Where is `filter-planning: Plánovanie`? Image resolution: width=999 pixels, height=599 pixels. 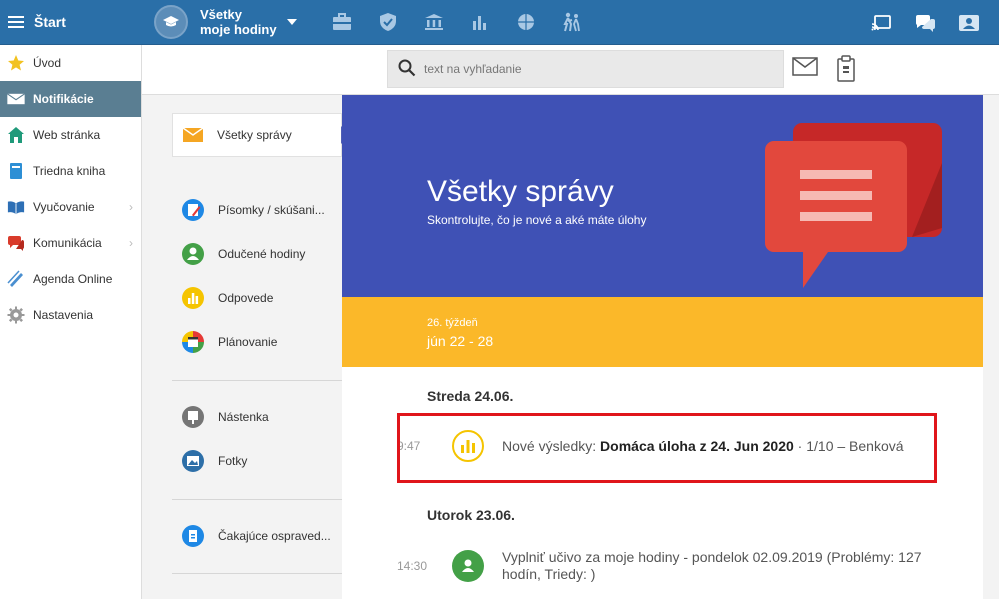
filter-planning: Plánovanie is located at coordinates (257, 342).